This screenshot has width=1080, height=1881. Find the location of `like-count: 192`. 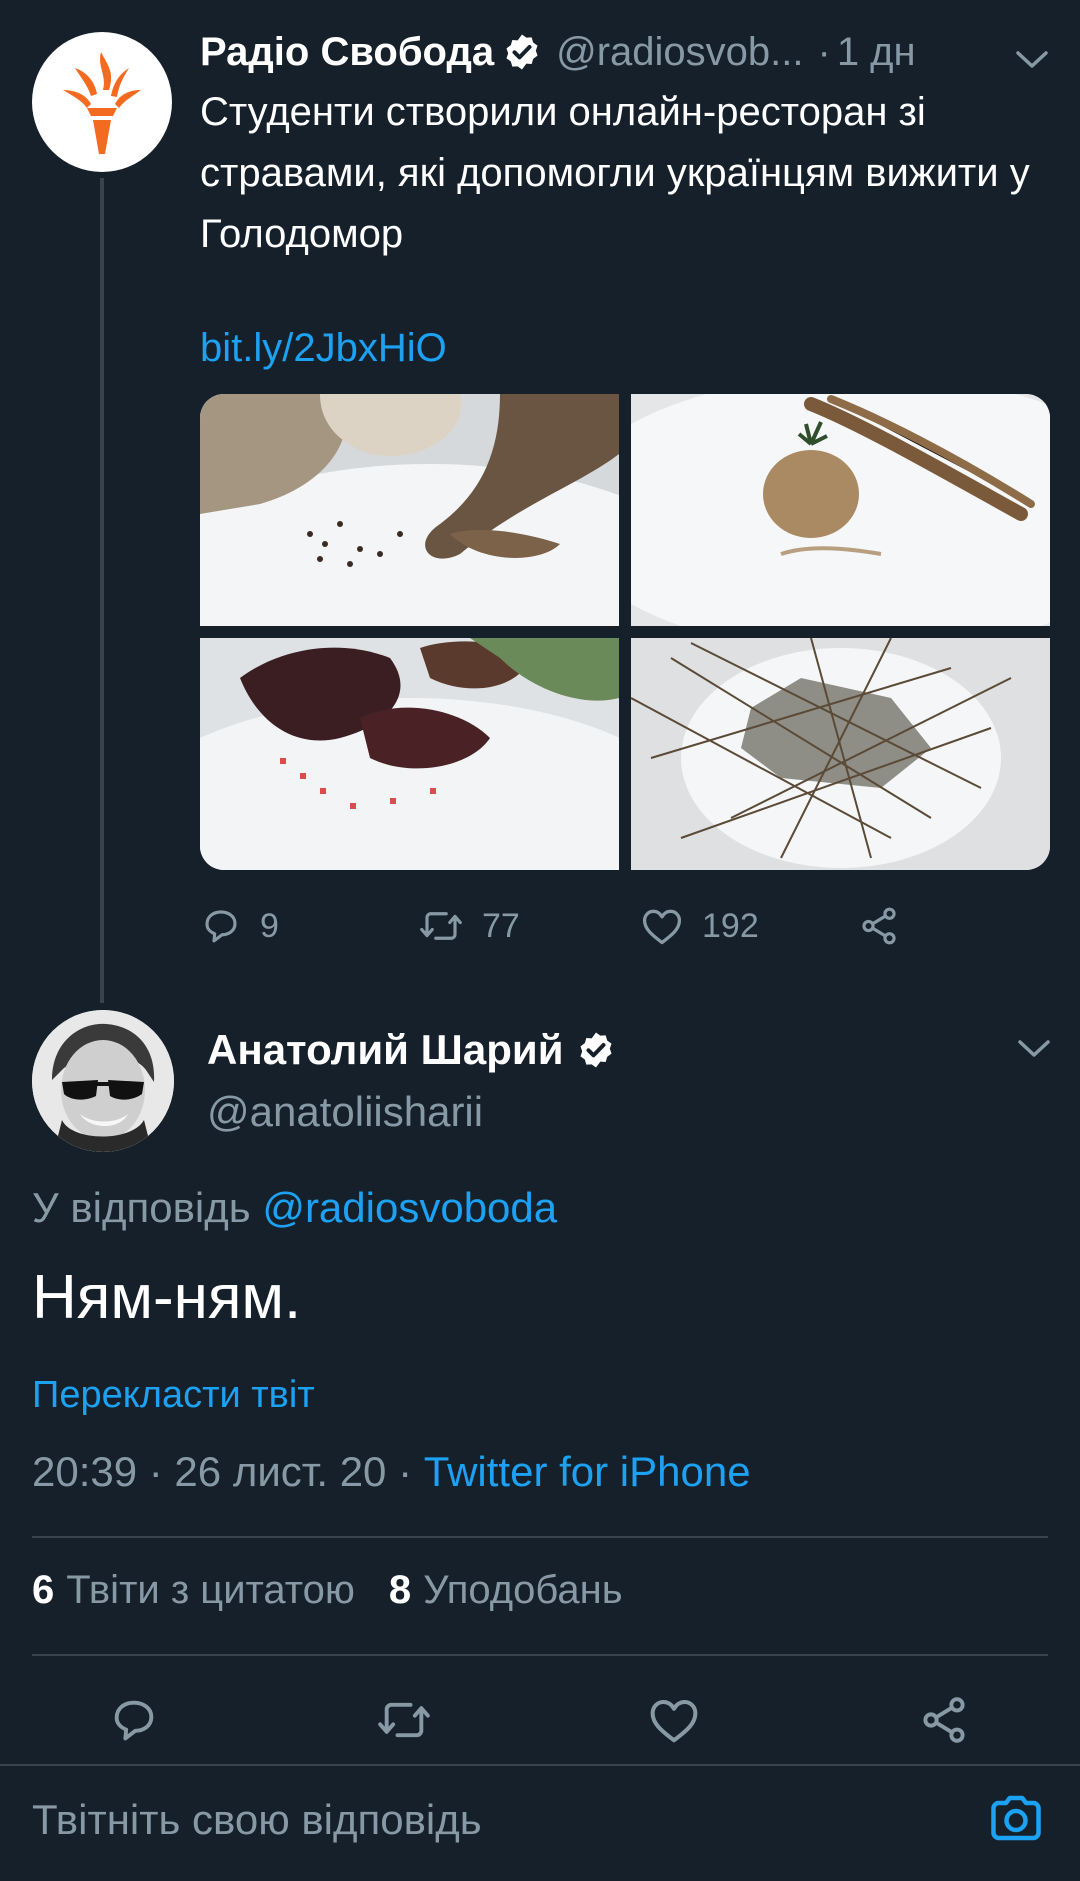

like-count: 192 is located at coordinates (730, 925).